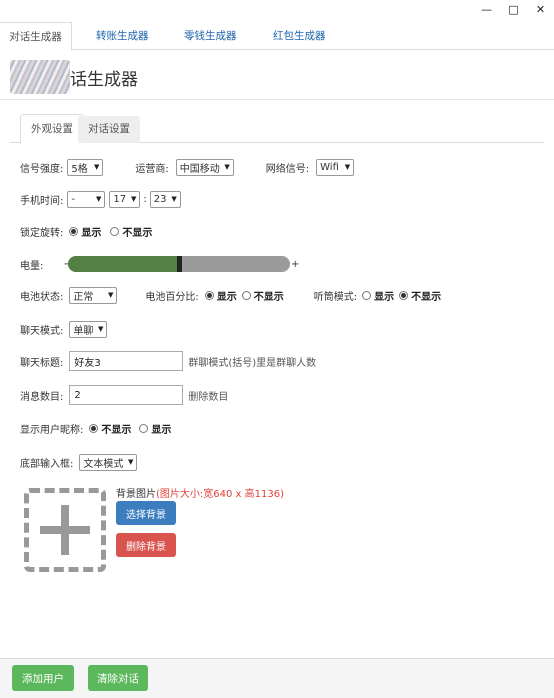  I want to click on window-controls: — □ ✕, so click(513, 9).